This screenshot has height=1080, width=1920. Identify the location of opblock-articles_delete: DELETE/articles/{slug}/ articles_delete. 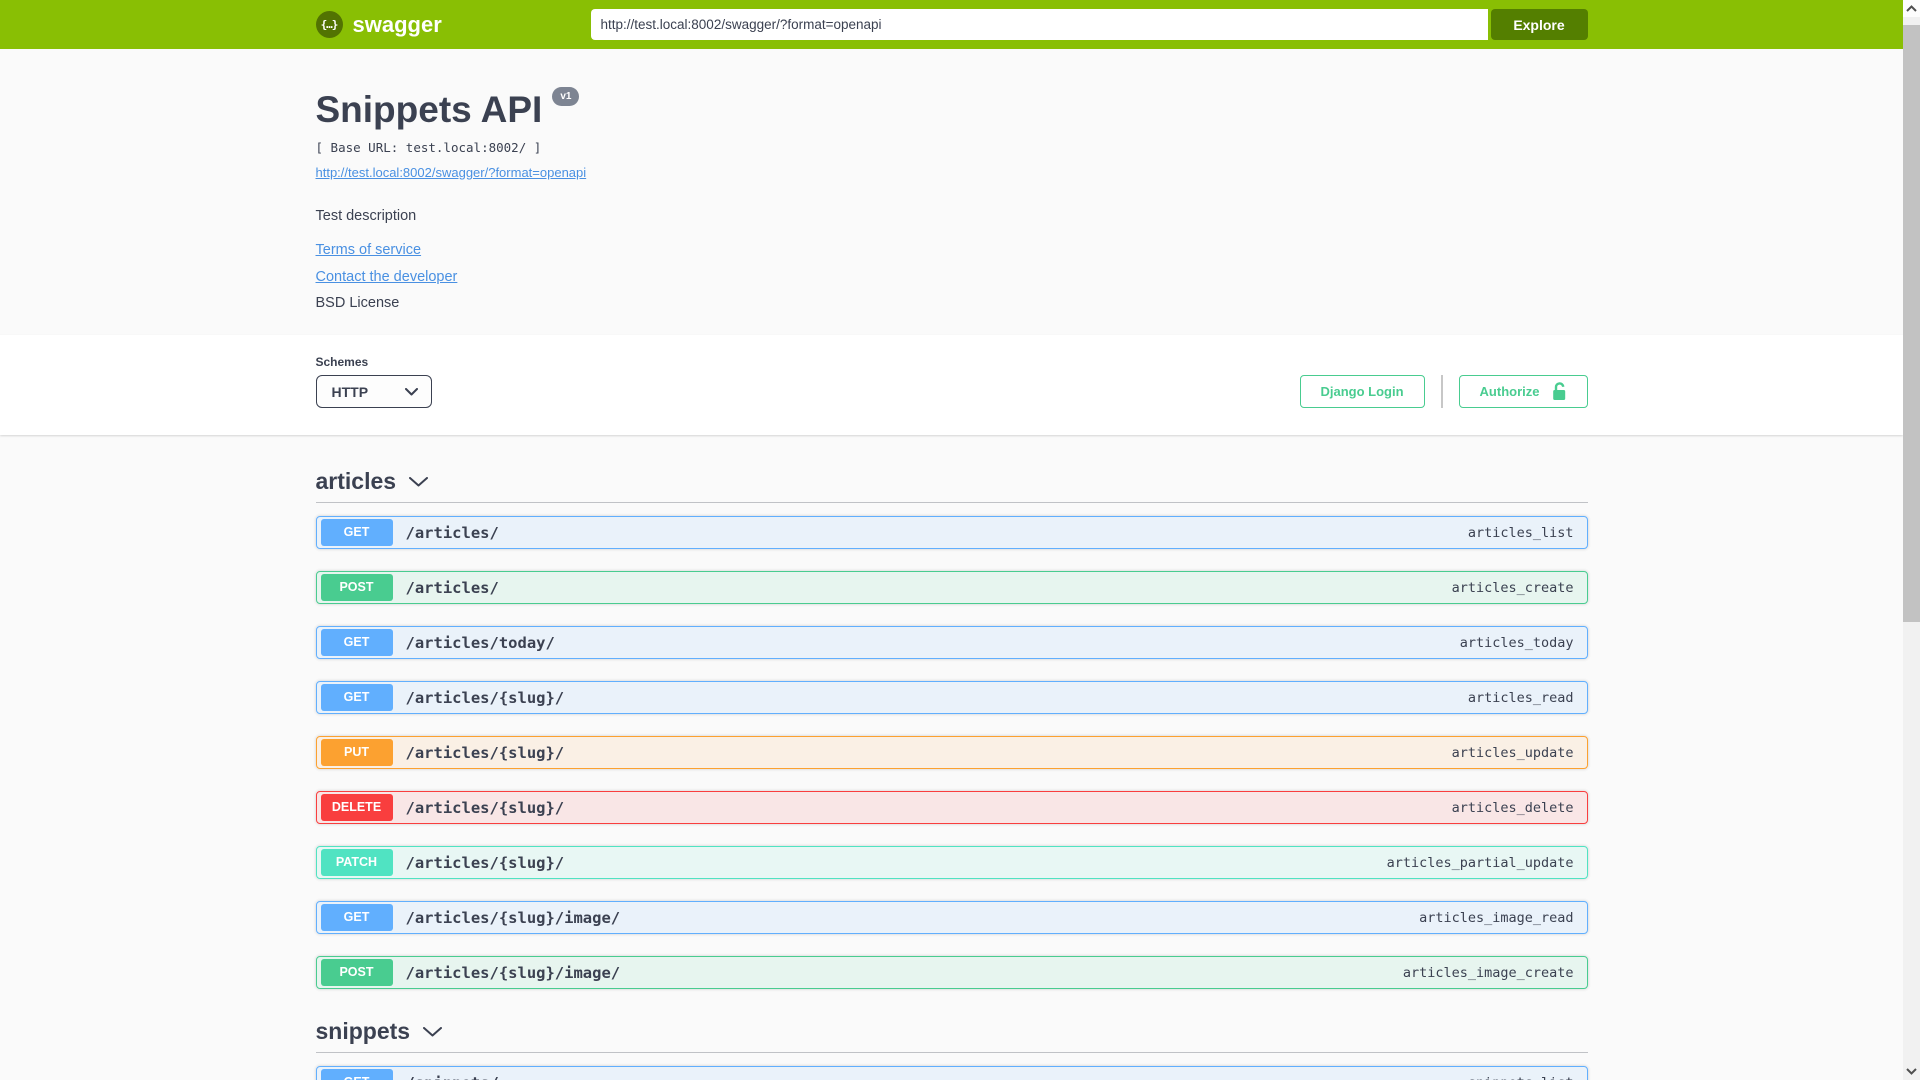
(951, 807).